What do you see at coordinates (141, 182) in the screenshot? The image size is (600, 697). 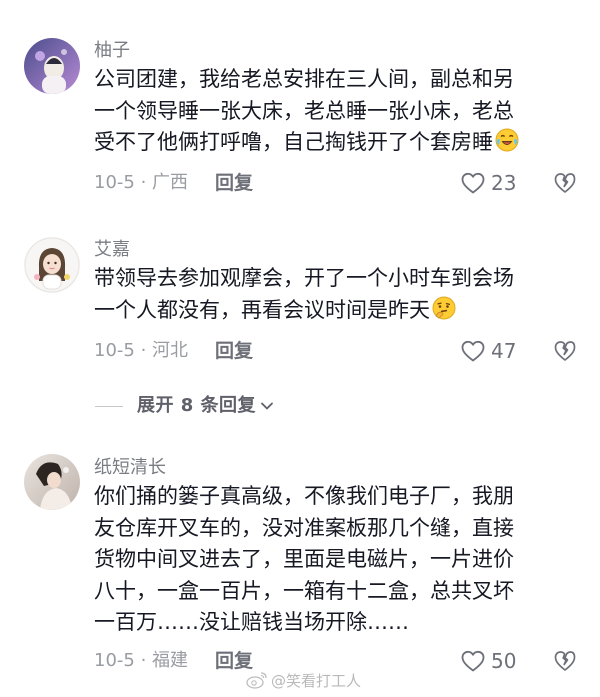 I see `comment-date-location: 10-5 · 广西` at bounding box center [141, 182].